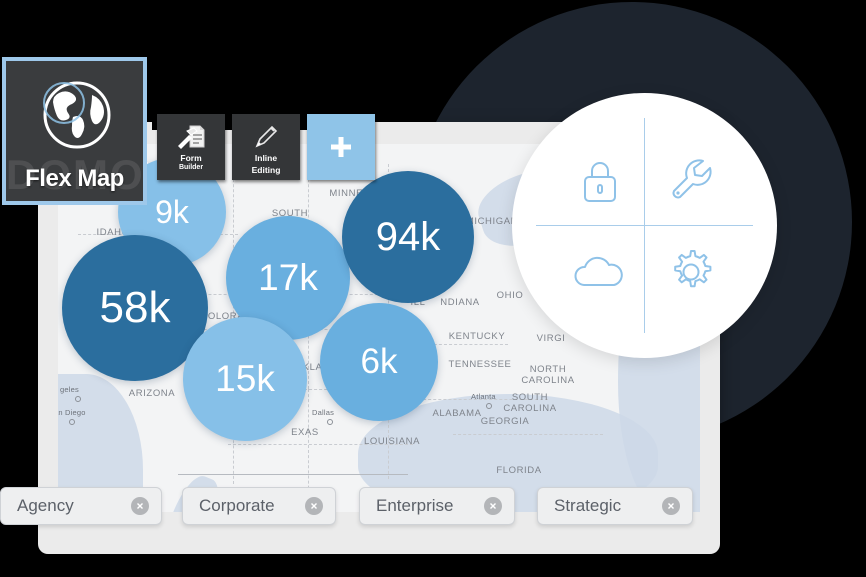  Describe the element at coordinates (69, 389) in the screenshot. I see `city-label: geles` at that location.